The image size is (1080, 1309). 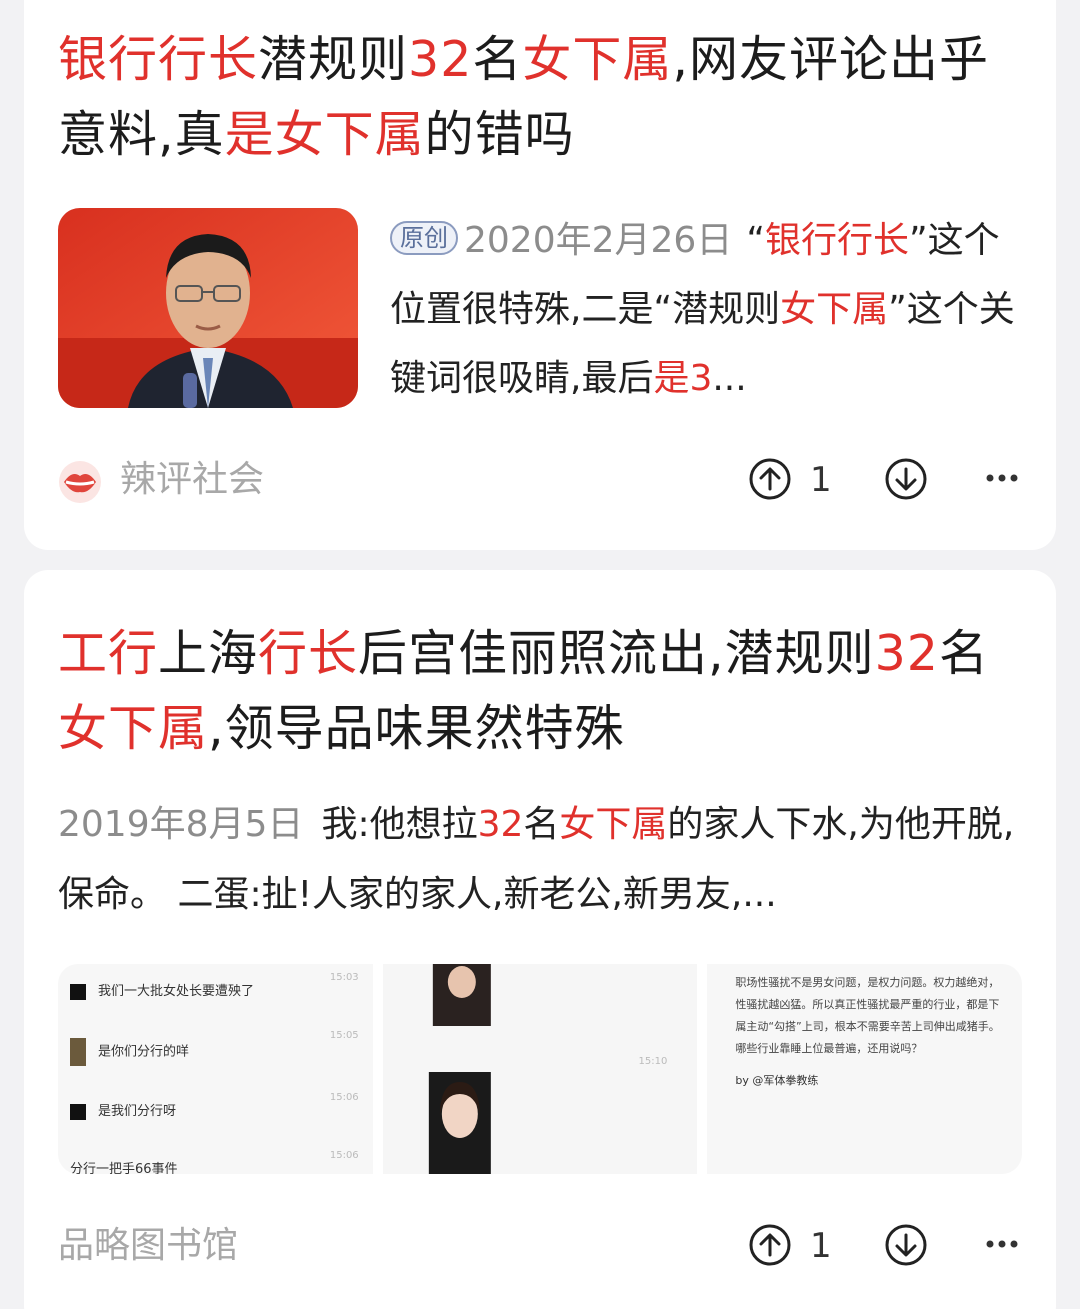 I want to click on note-author: by @军体拳教练, so click(x=777, y=1080).